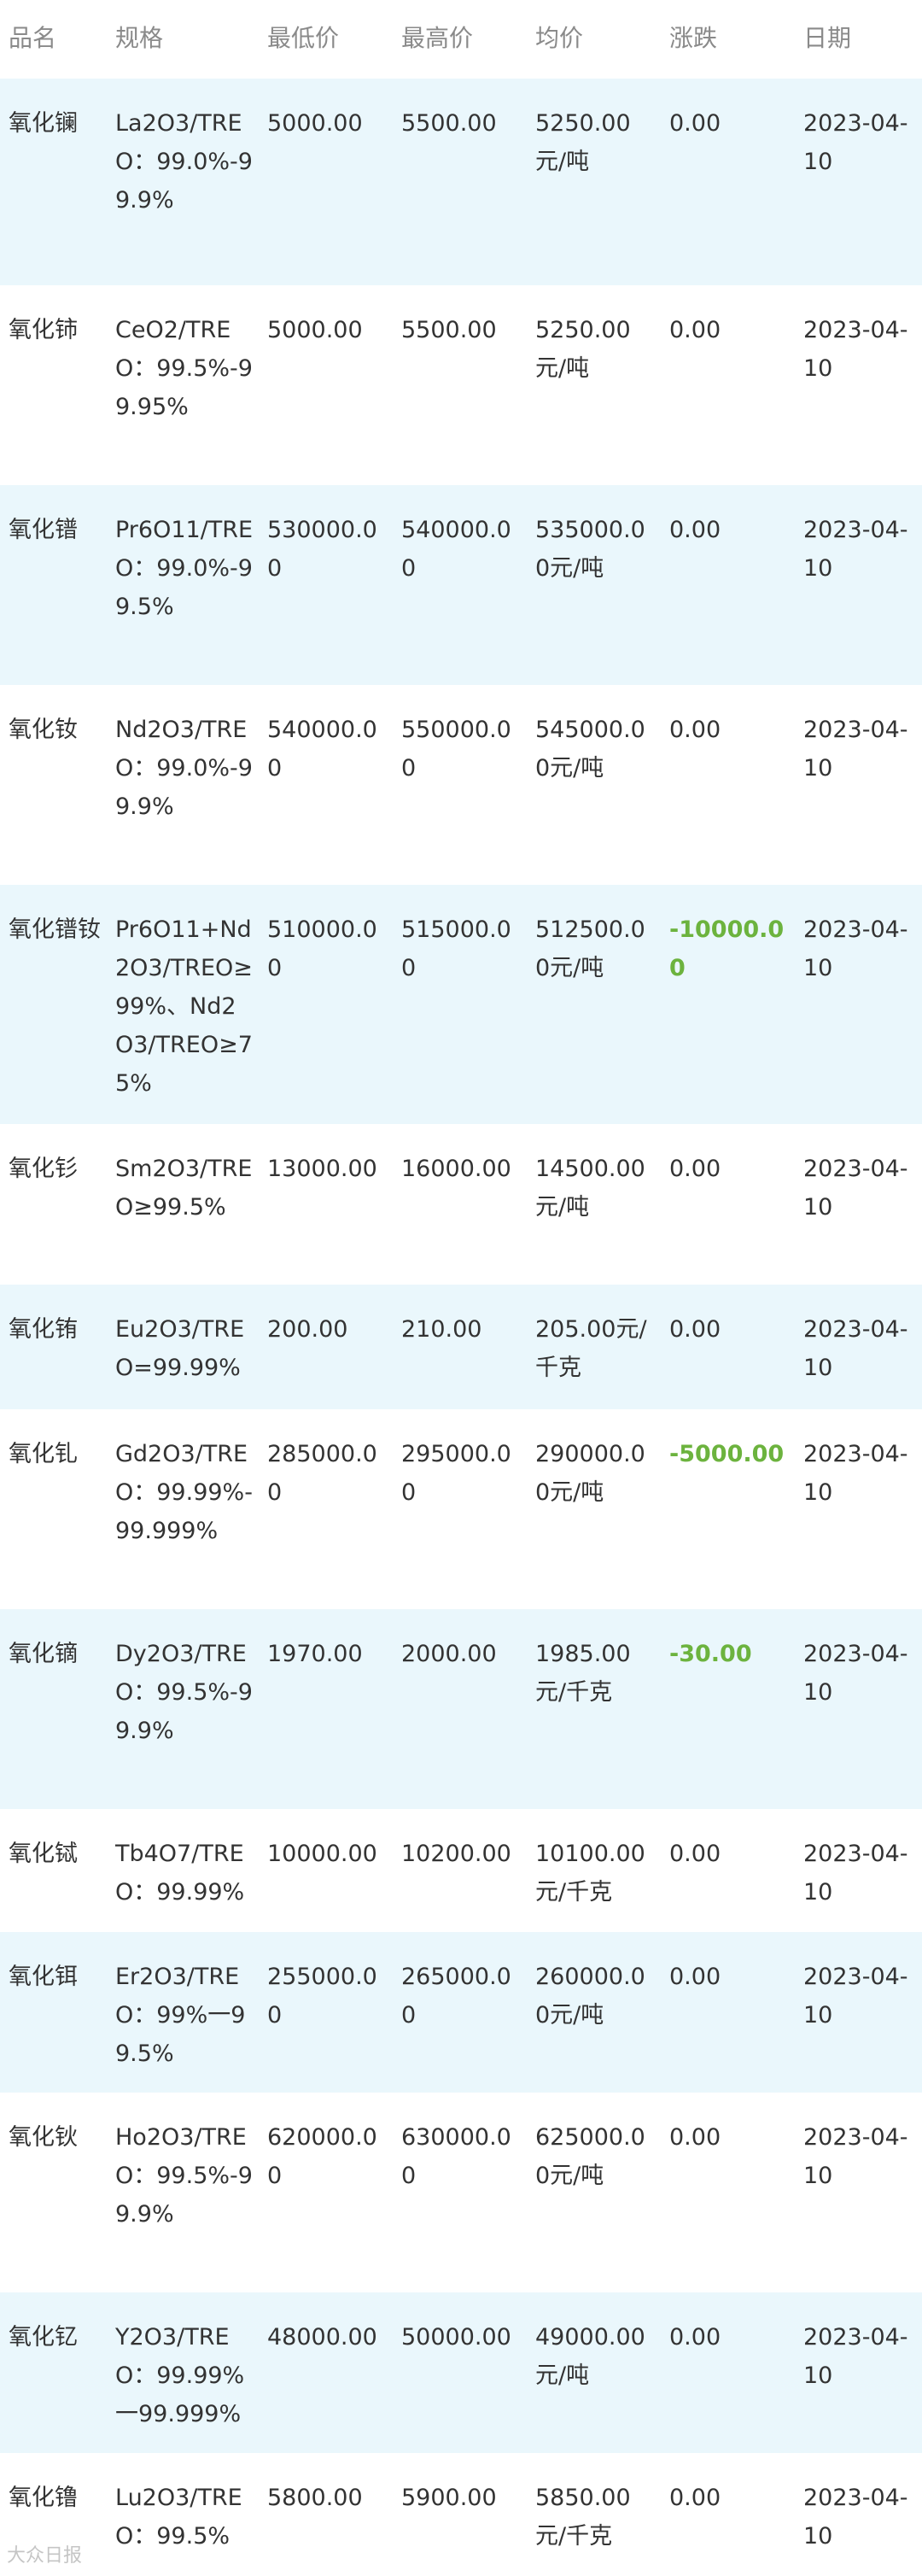  Describe the element at coordinates (184, 1188) in the screenshot. I see `cell-spec: Sm2O3/TREO≥99.5%` at that location.